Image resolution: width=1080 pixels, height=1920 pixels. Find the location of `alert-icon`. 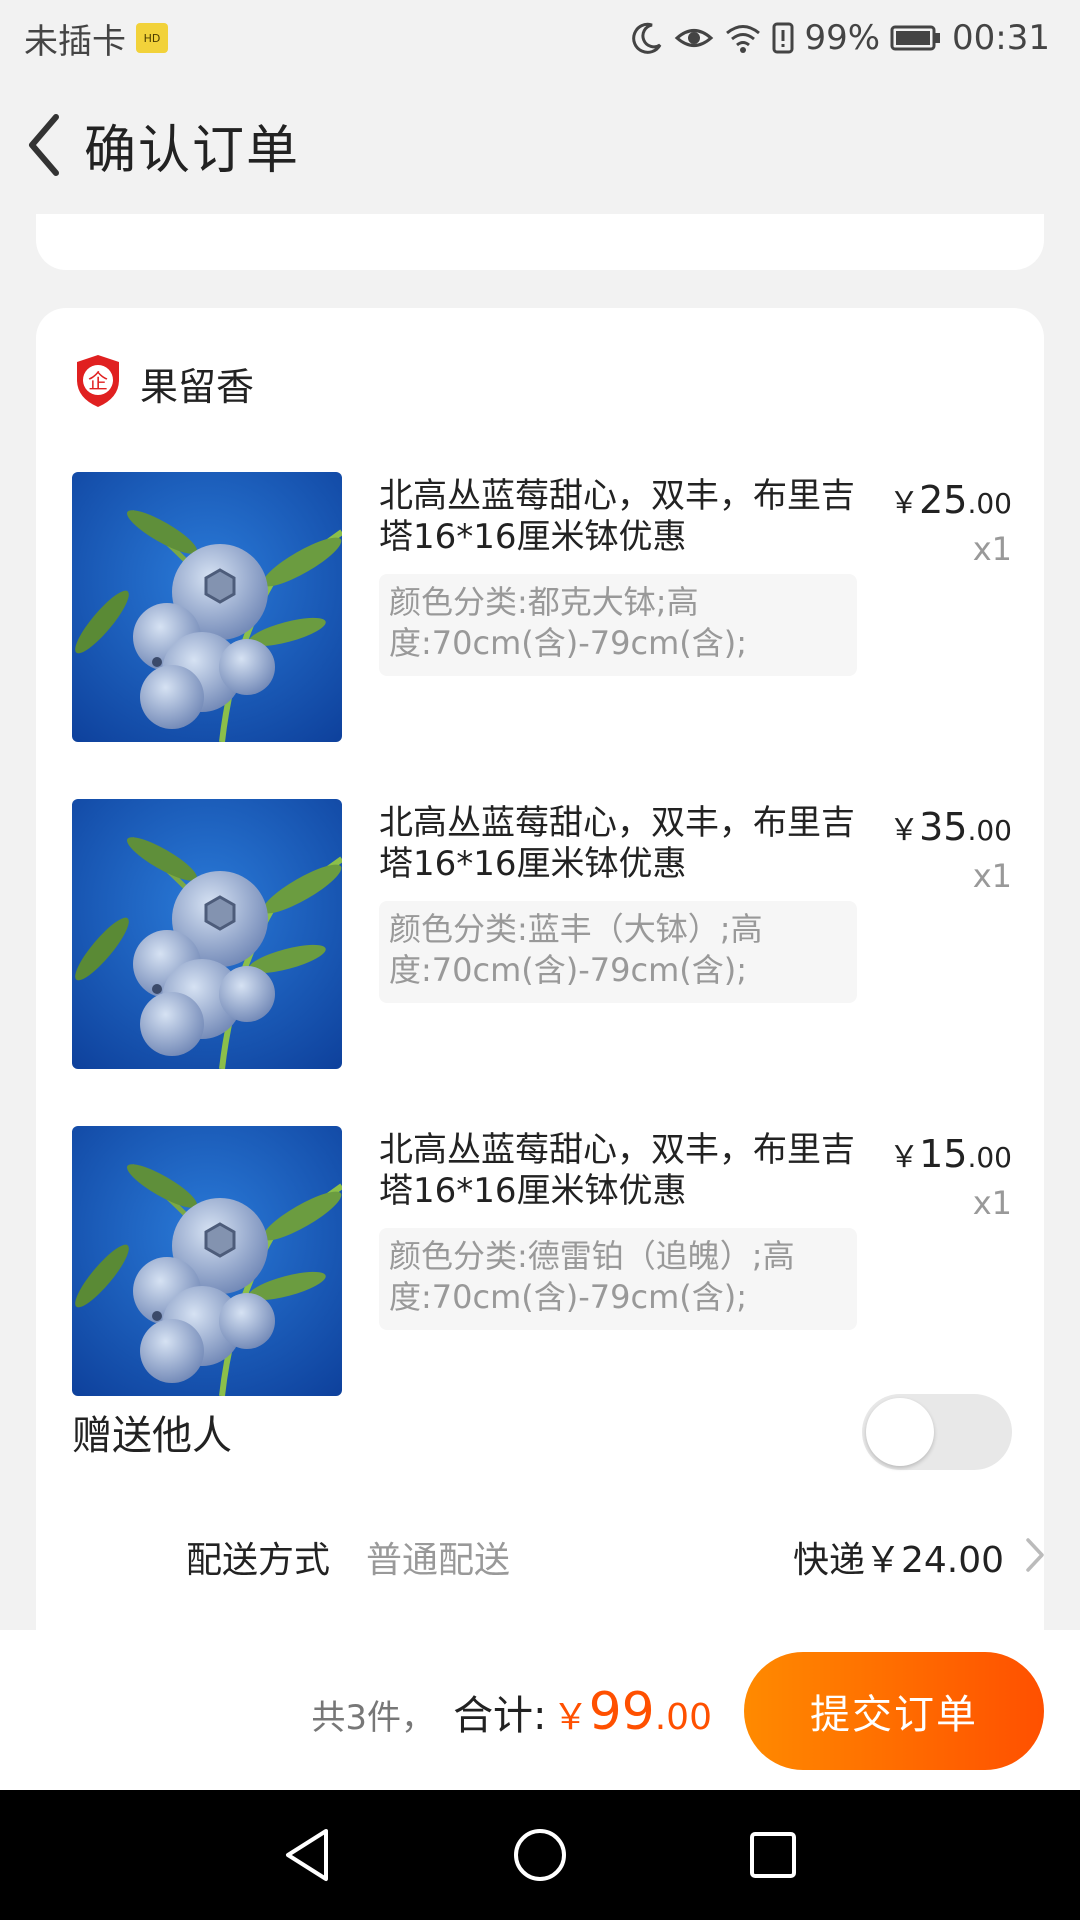

alert-icon is located at coordinates (783, 38).